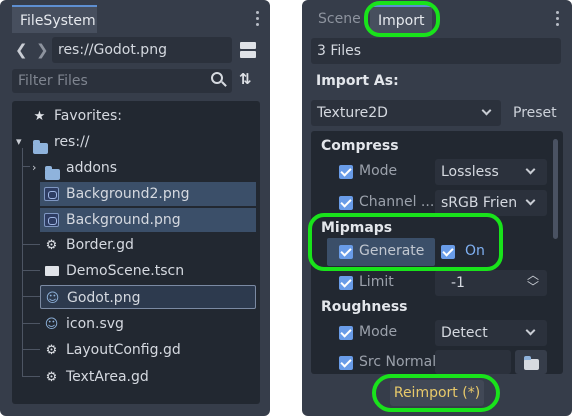 This screenshot has width=572, height=416. What do you see at coordinates (122, 81) in the screenshot?
I see `filter-files-input: Filter Files` at bounding box center [122, 81].